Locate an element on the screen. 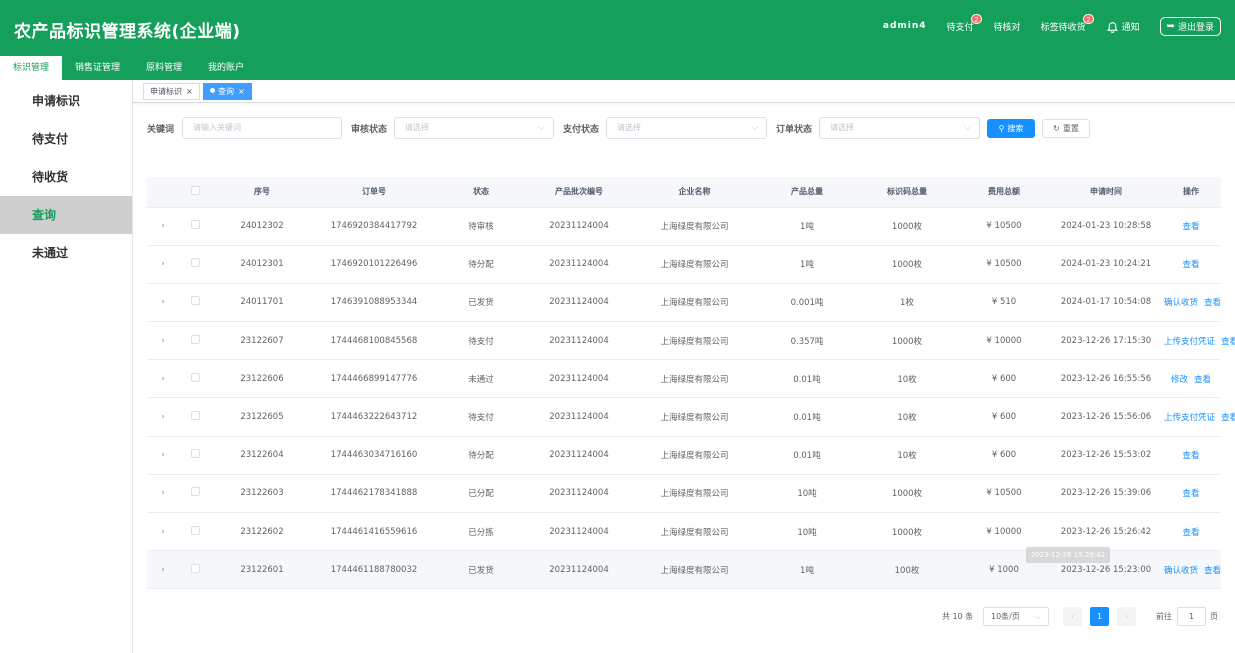 The height and width of the screenshot is (653, 1235). tag-query: 查询 × is located at coordinates (227, 91).